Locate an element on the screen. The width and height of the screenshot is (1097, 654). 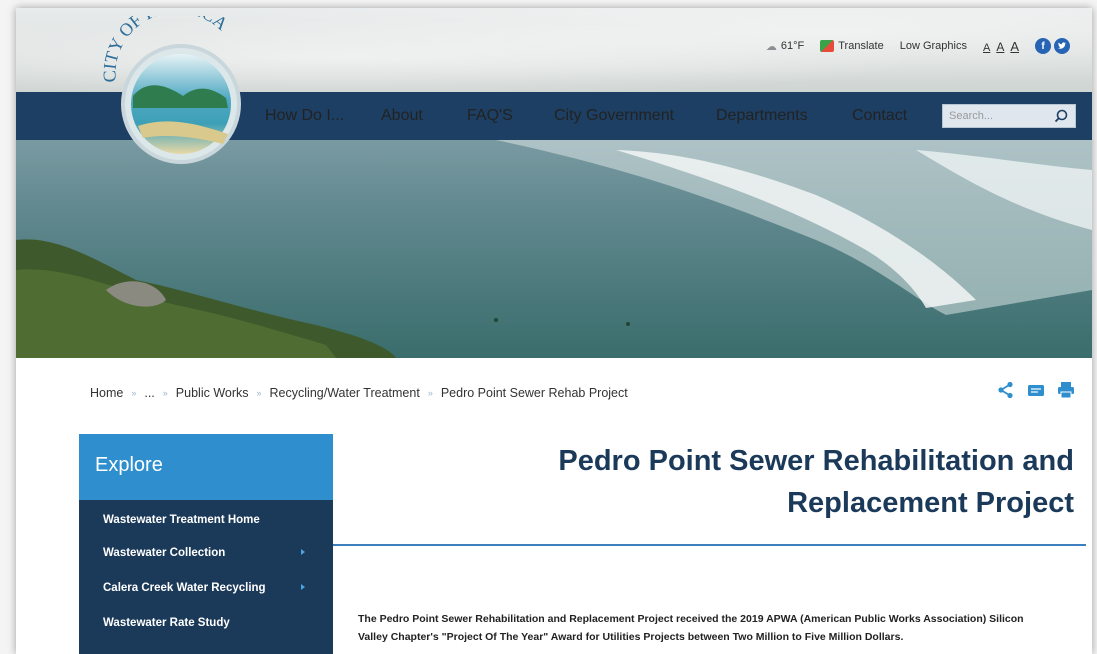
city-logo: CITY OF PACIFICA is located at coordinates (173, 87).